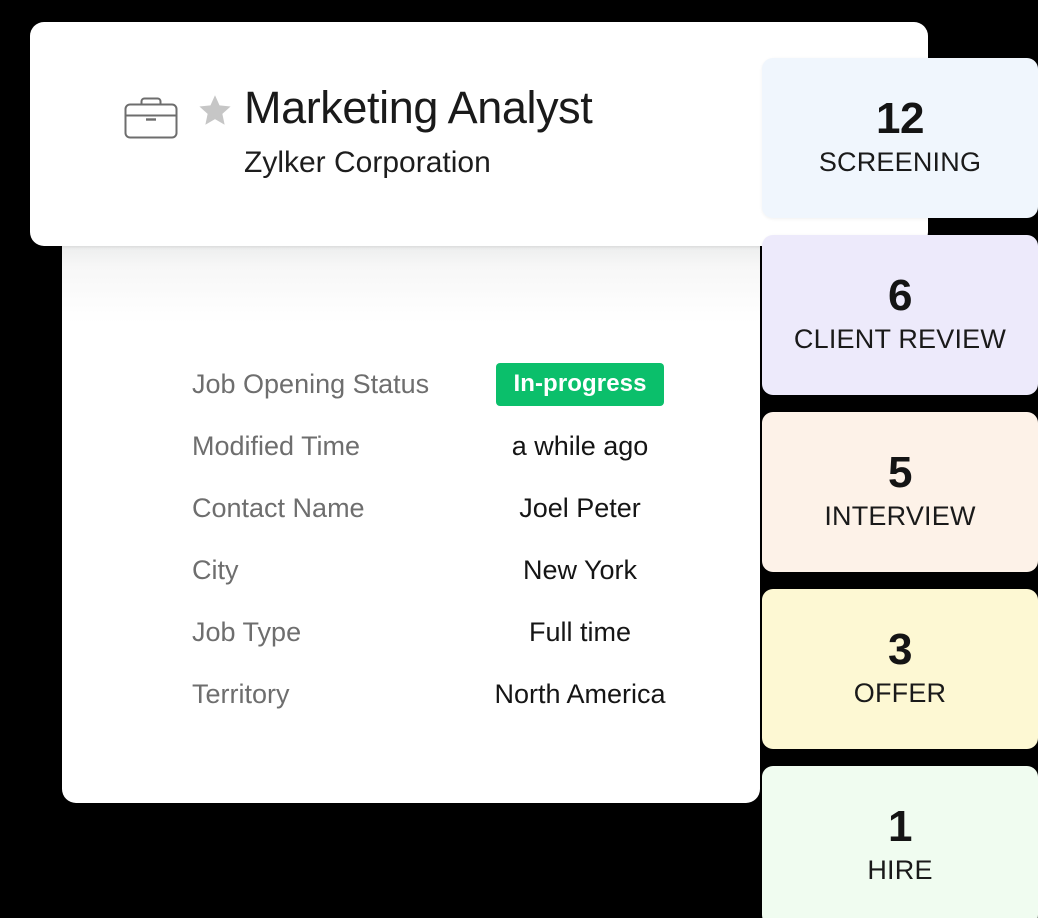 The height and width of the screenshot is (918, 1038). Describe the element at coordinates (580, 445) in the screenshot. I see `detail-value: a while ago` at that location.